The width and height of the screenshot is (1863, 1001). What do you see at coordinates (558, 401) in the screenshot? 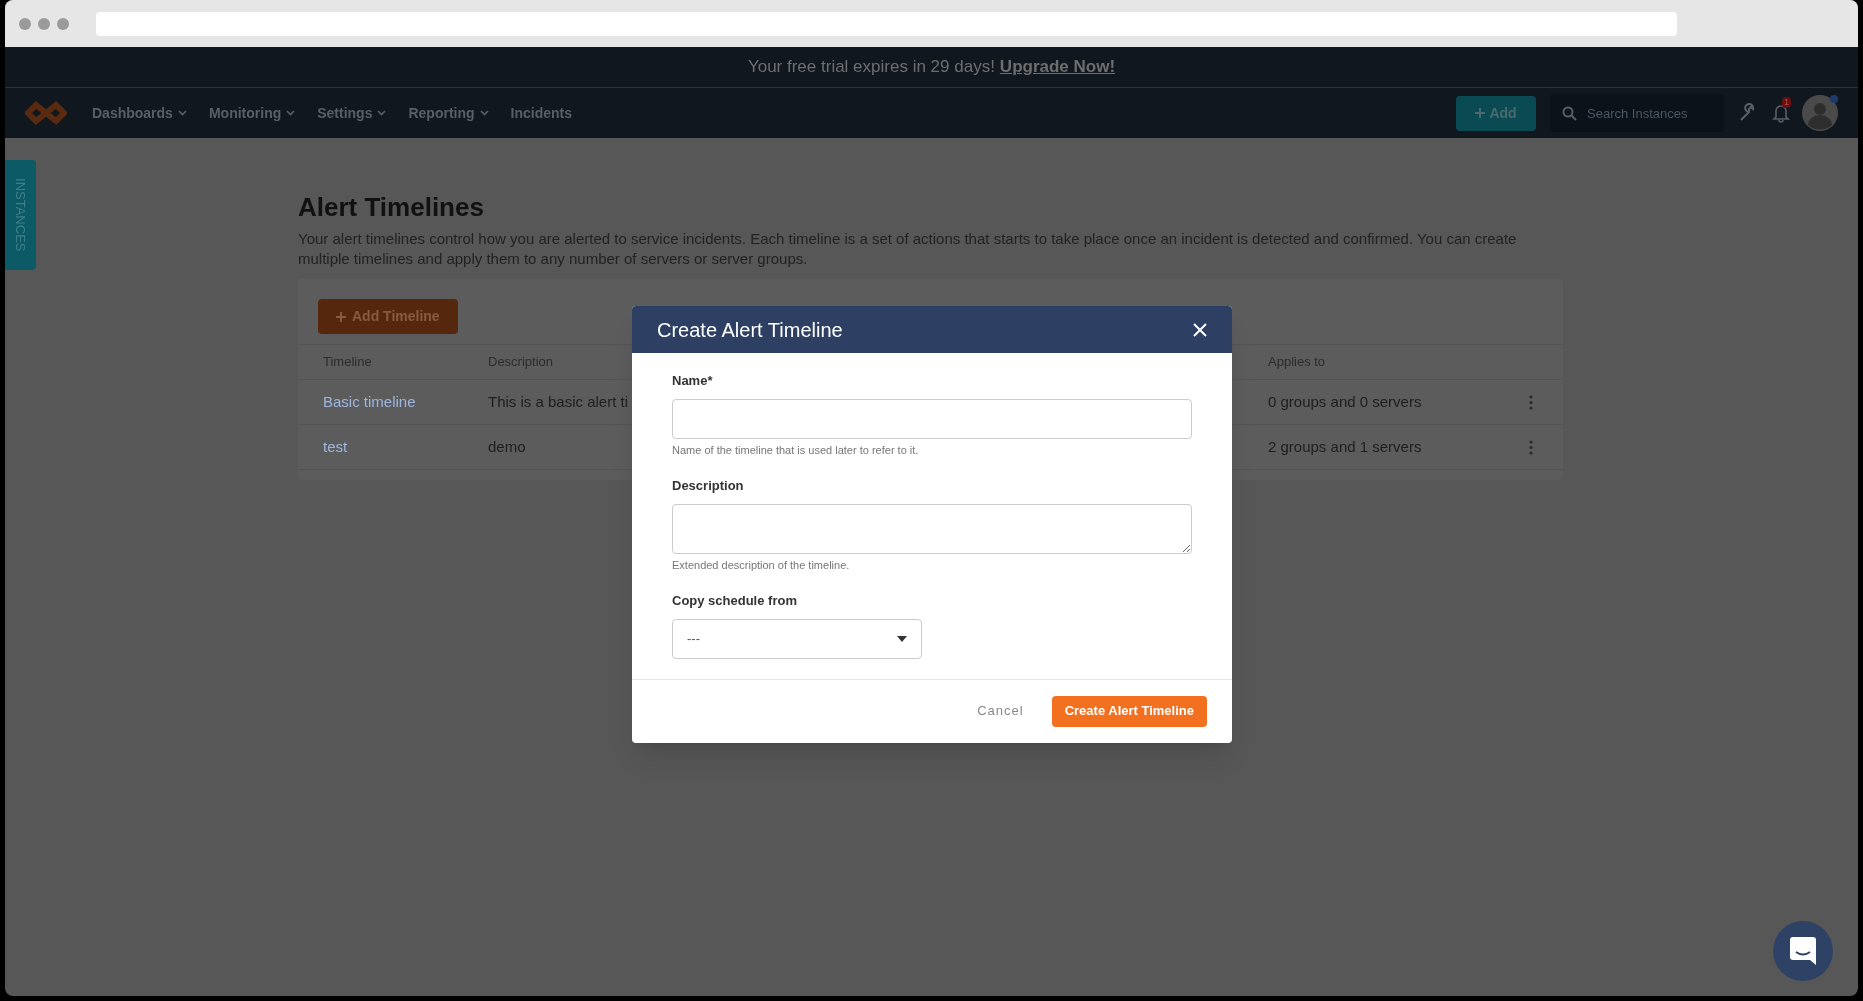
I see `table-cell: This is a basic alert ti` at bounding box center [558, 401].